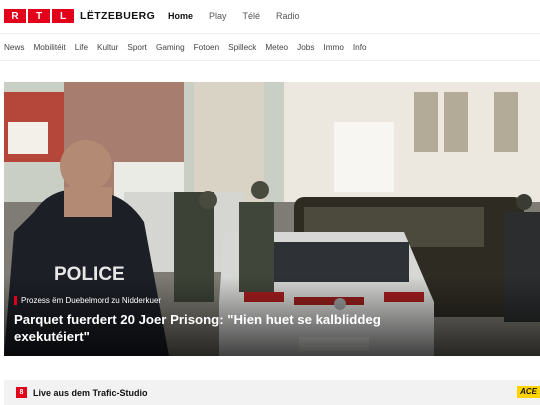  What do you see at coordinates (15, 300) in the screenshot?
I see `kicker-accent-bar` at bounding box center [15, 300].